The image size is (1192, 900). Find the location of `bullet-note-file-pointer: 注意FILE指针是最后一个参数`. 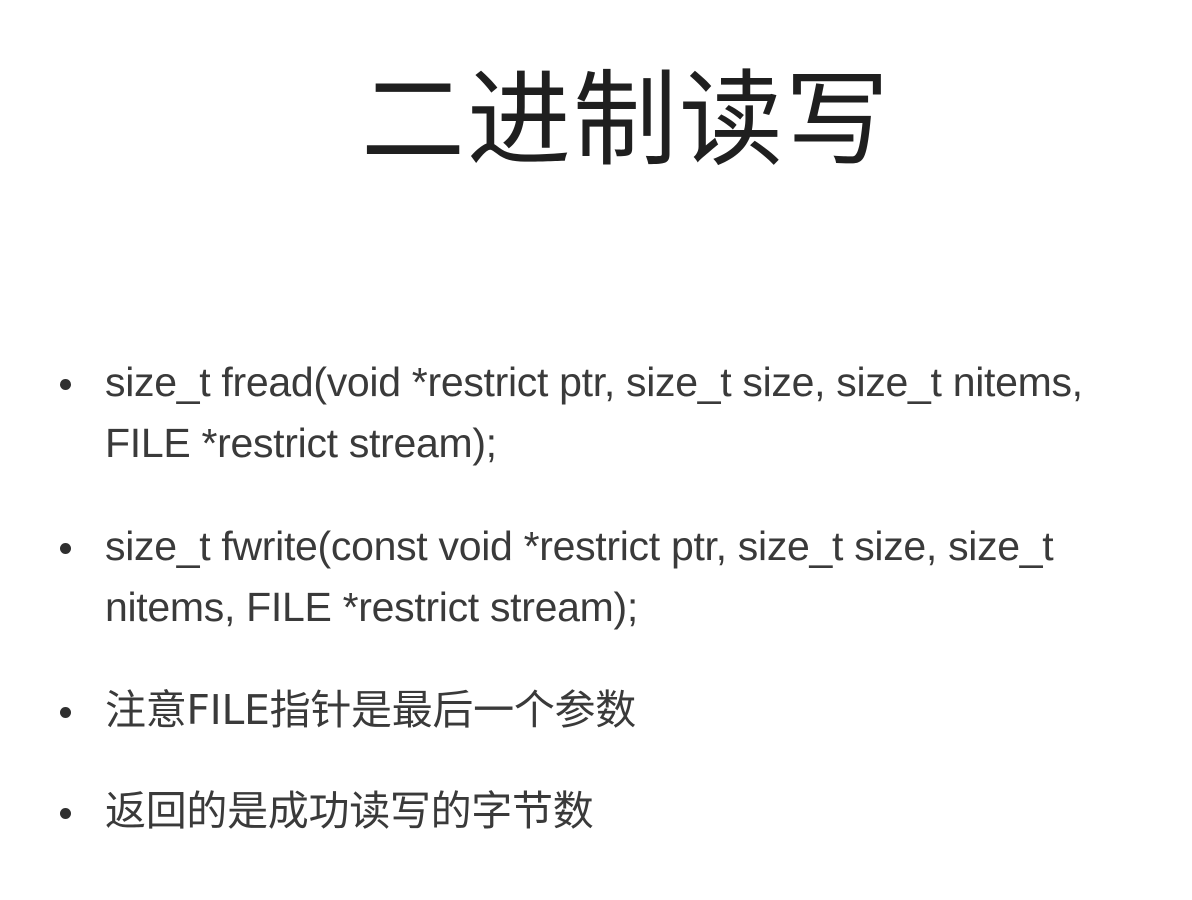

bullet-note-file-pointer: 注意FILE指针是最后一个参数 is located at coordinates (610, 710).